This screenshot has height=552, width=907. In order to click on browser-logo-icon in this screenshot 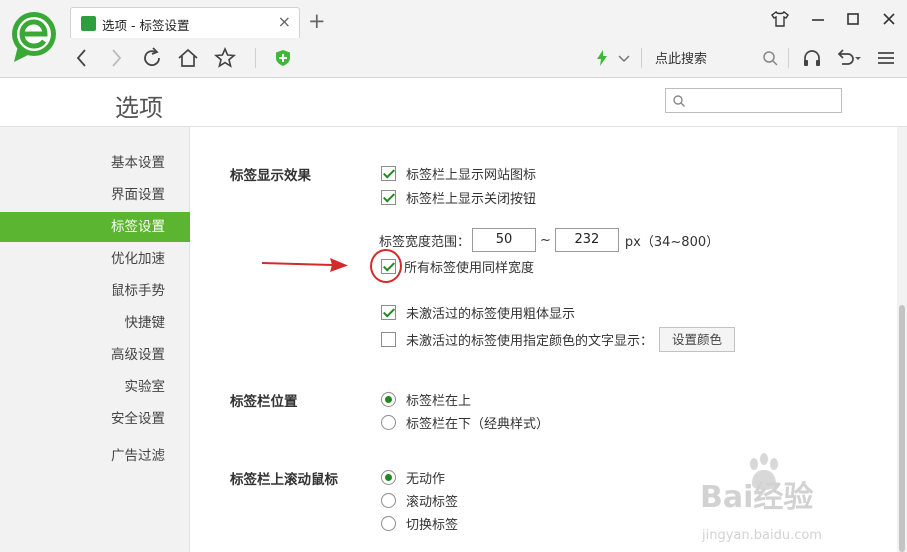, I will do `click(35, 38)`.